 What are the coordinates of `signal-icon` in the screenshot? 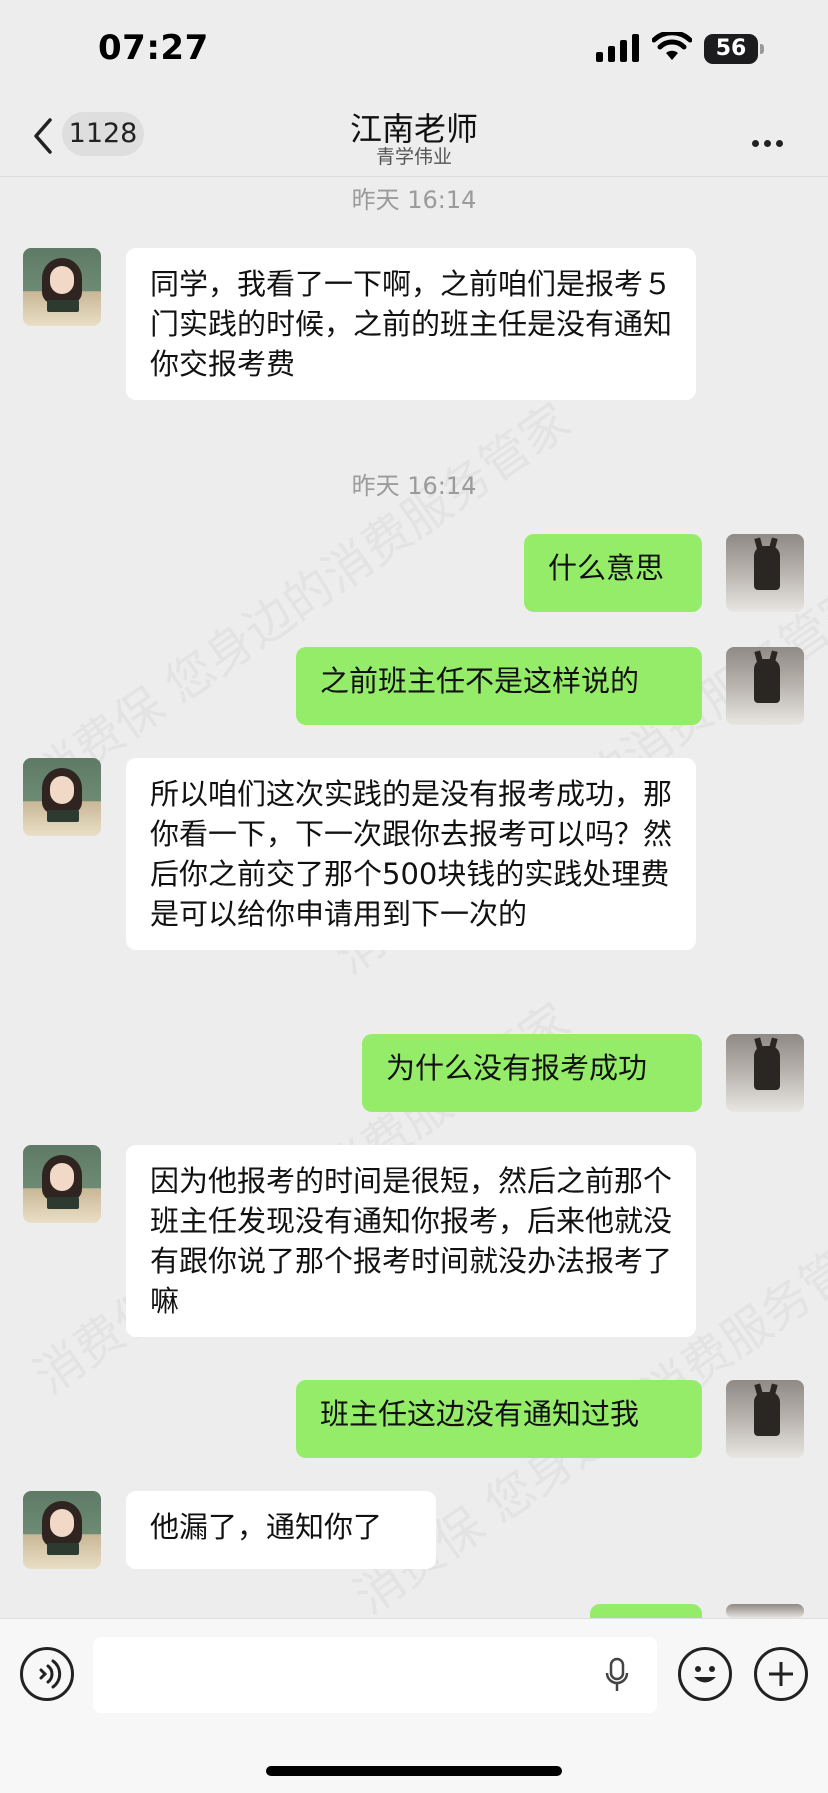 It's located at (617, 48).